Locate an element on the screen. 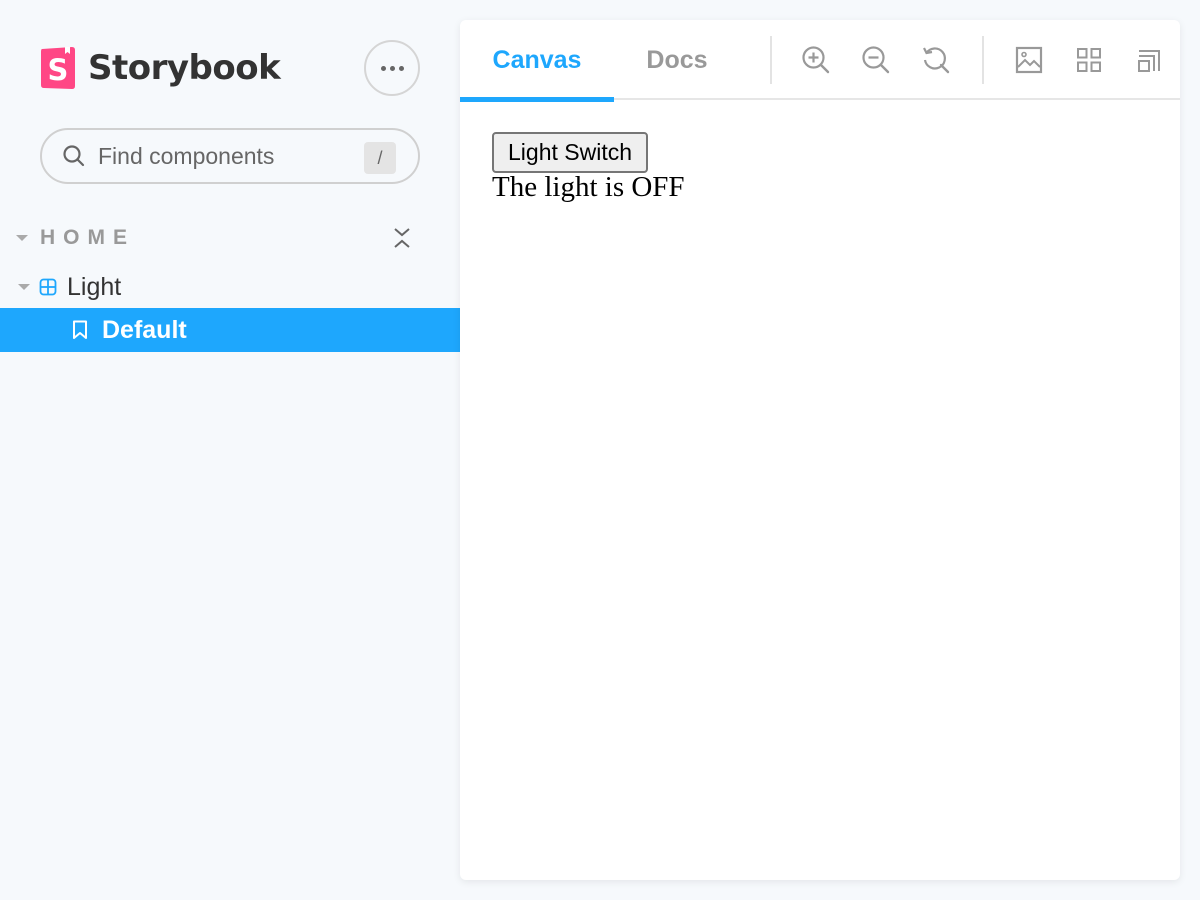 This screenshot has width=1200, height=900. search-box: / is located at coordinates (230, 156).